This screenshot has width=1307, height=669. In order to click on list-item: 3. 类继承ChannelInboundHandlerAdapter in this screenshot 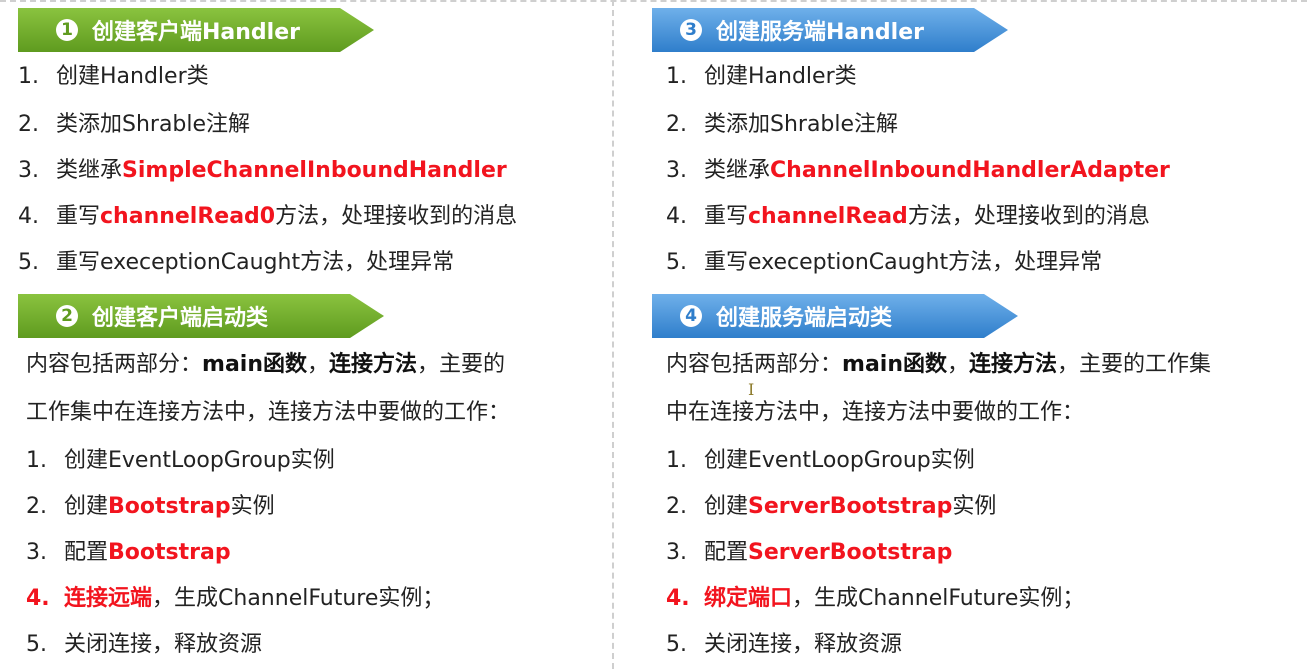, I will do `click(918, 170)`.